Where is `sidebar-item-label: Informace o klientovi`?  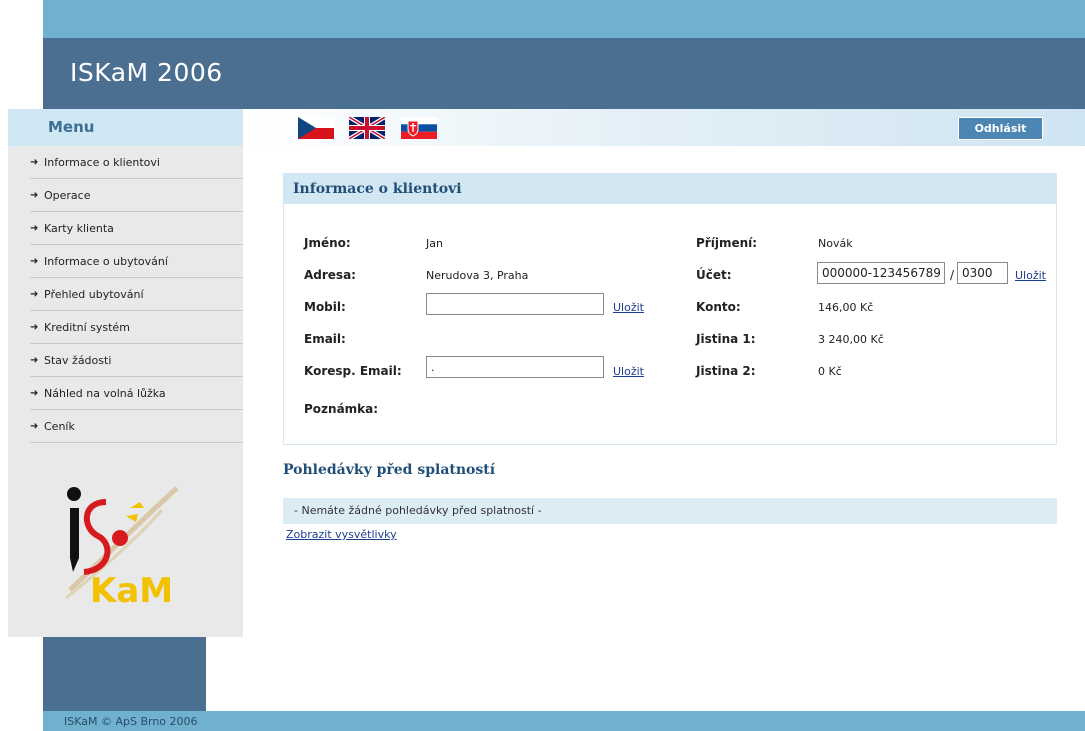
sidebar-item-label: Informace o klientovi is located at coordinates (102, 162).